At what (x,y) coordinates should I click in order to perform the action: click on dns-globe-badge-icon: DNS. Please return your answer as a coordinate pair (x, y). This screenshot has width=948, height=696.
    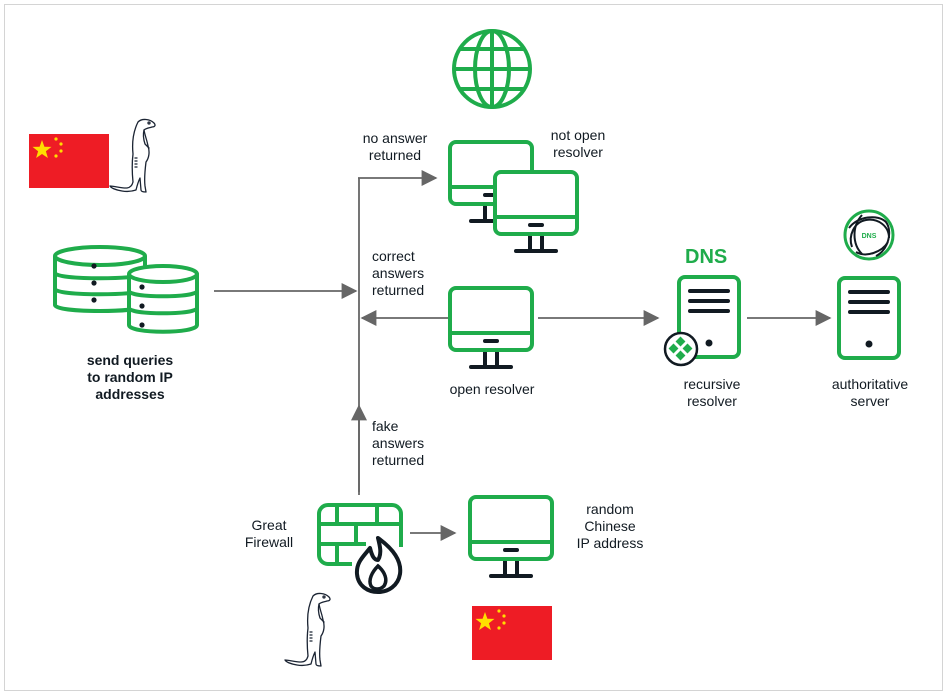
    Looking at the image, I should click on (869, 235).